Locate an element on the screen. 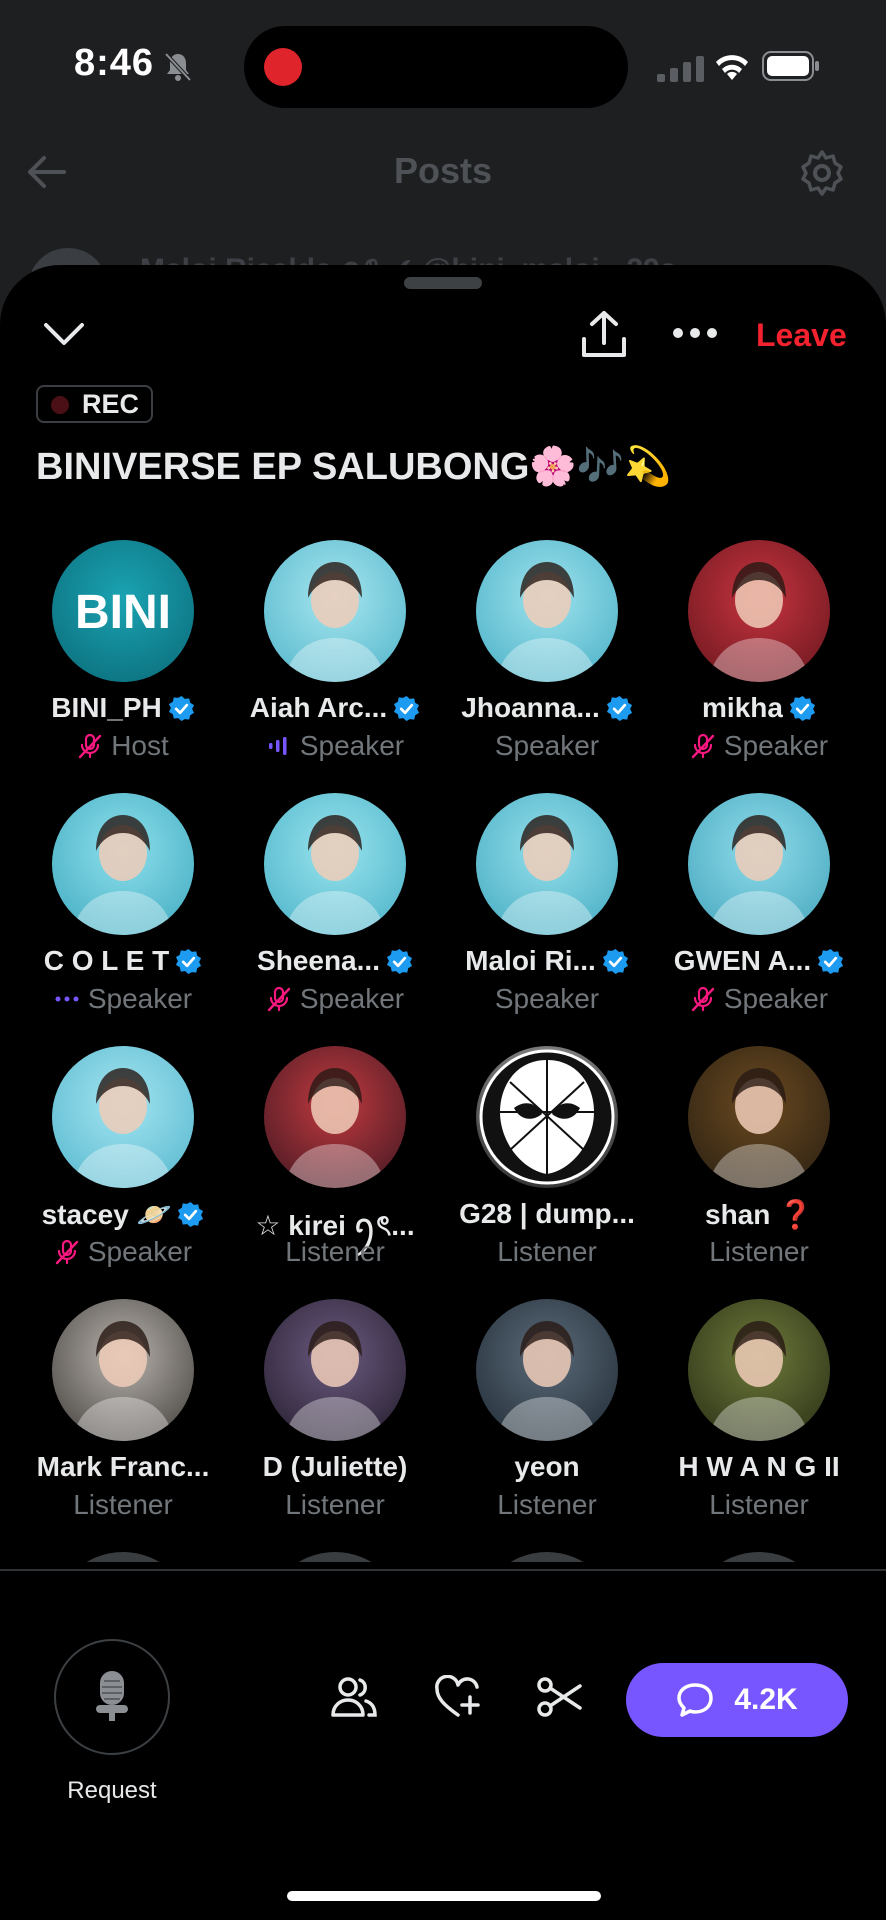 This screenshot has height=1920, width=886. participant-tile: stacey 🪐 Speaker is located at coordinates (123, 1161).